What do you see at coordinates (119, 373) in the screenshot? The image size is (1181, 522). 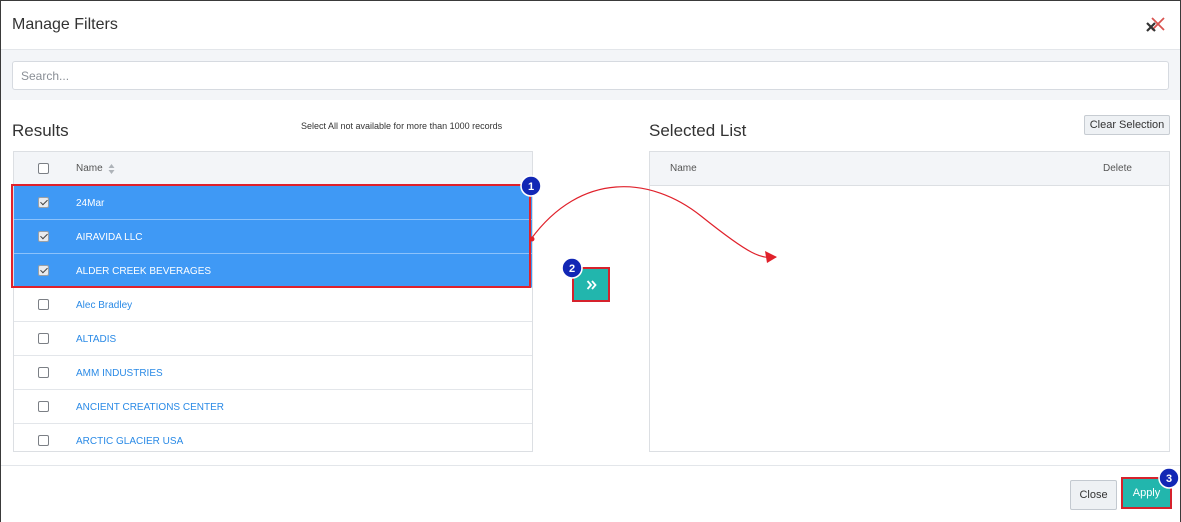 I see `row-label: AMM INDUSTRIES` at bounding box center [119, 373].